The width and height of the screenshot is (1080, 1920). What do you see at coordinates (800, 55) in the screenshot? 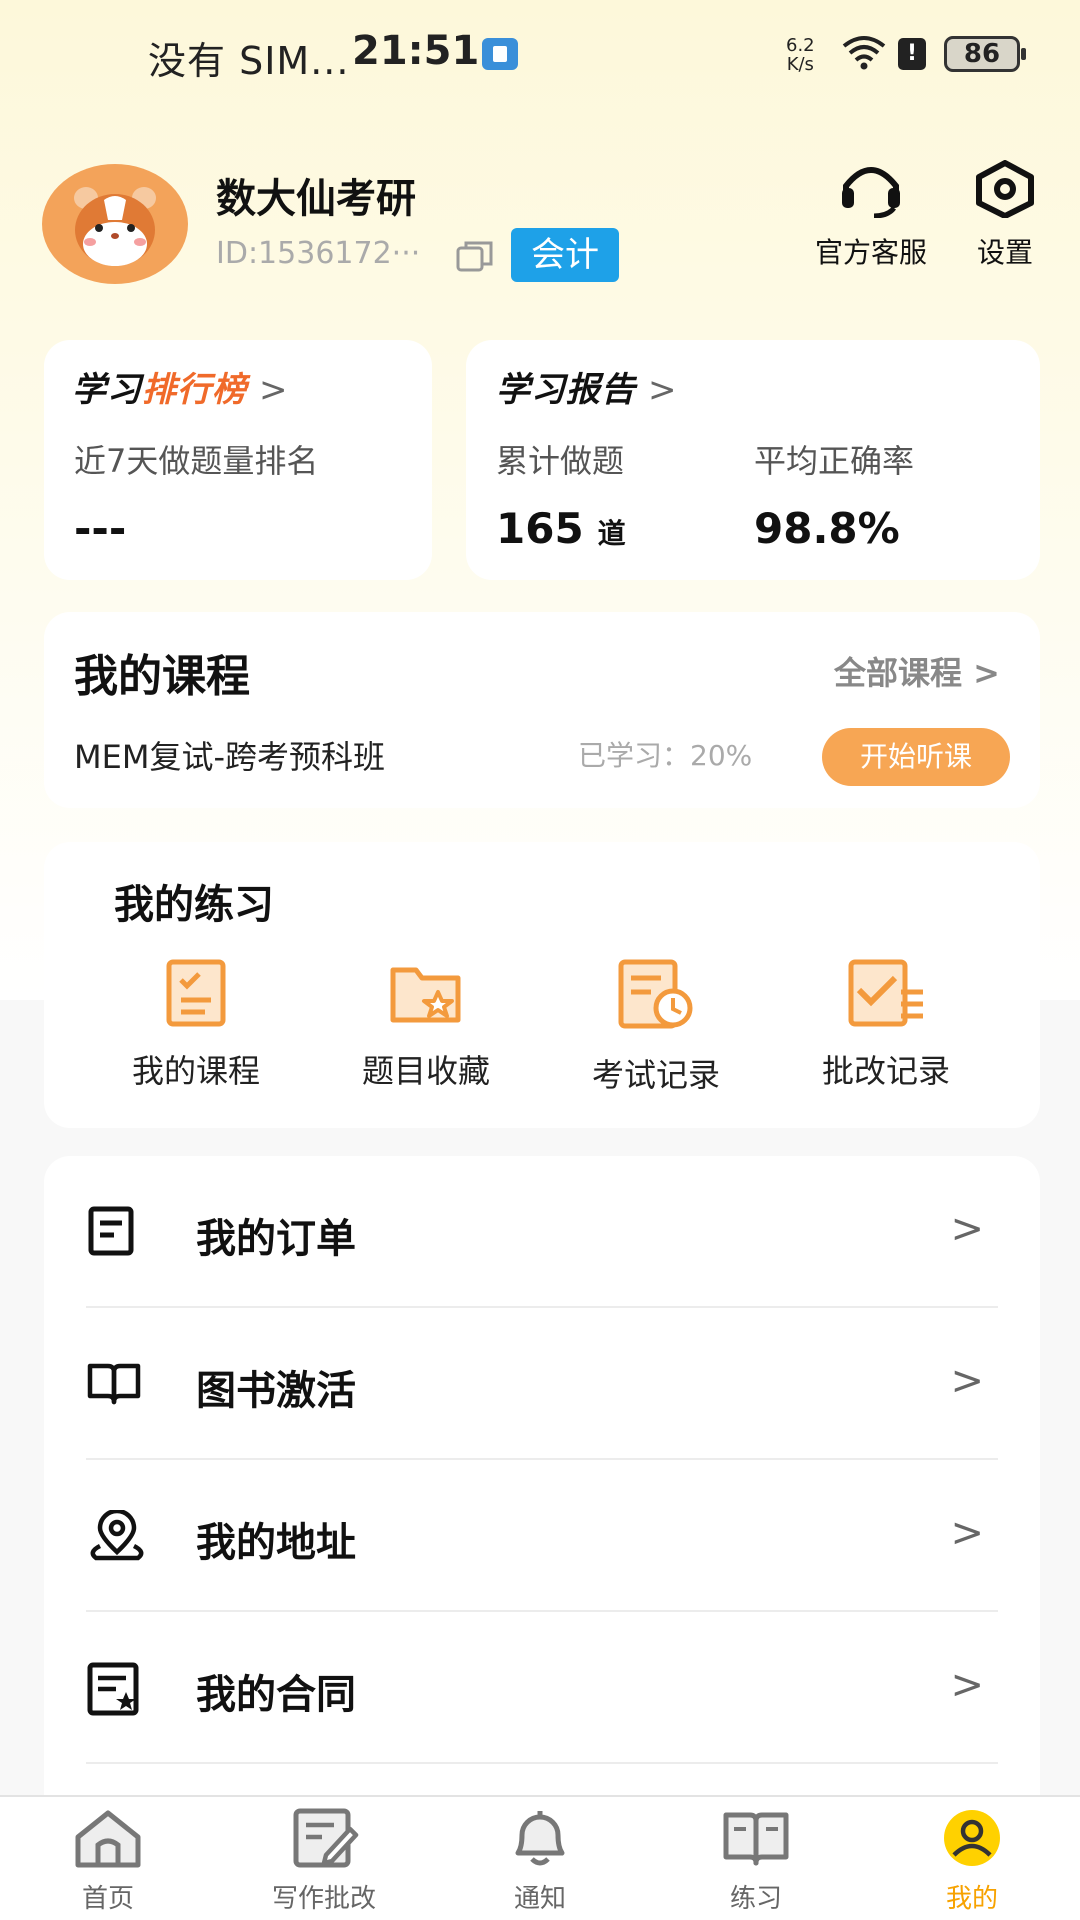
I see `net-speed: 6.2 K/s` at bounding box center [800, 55].